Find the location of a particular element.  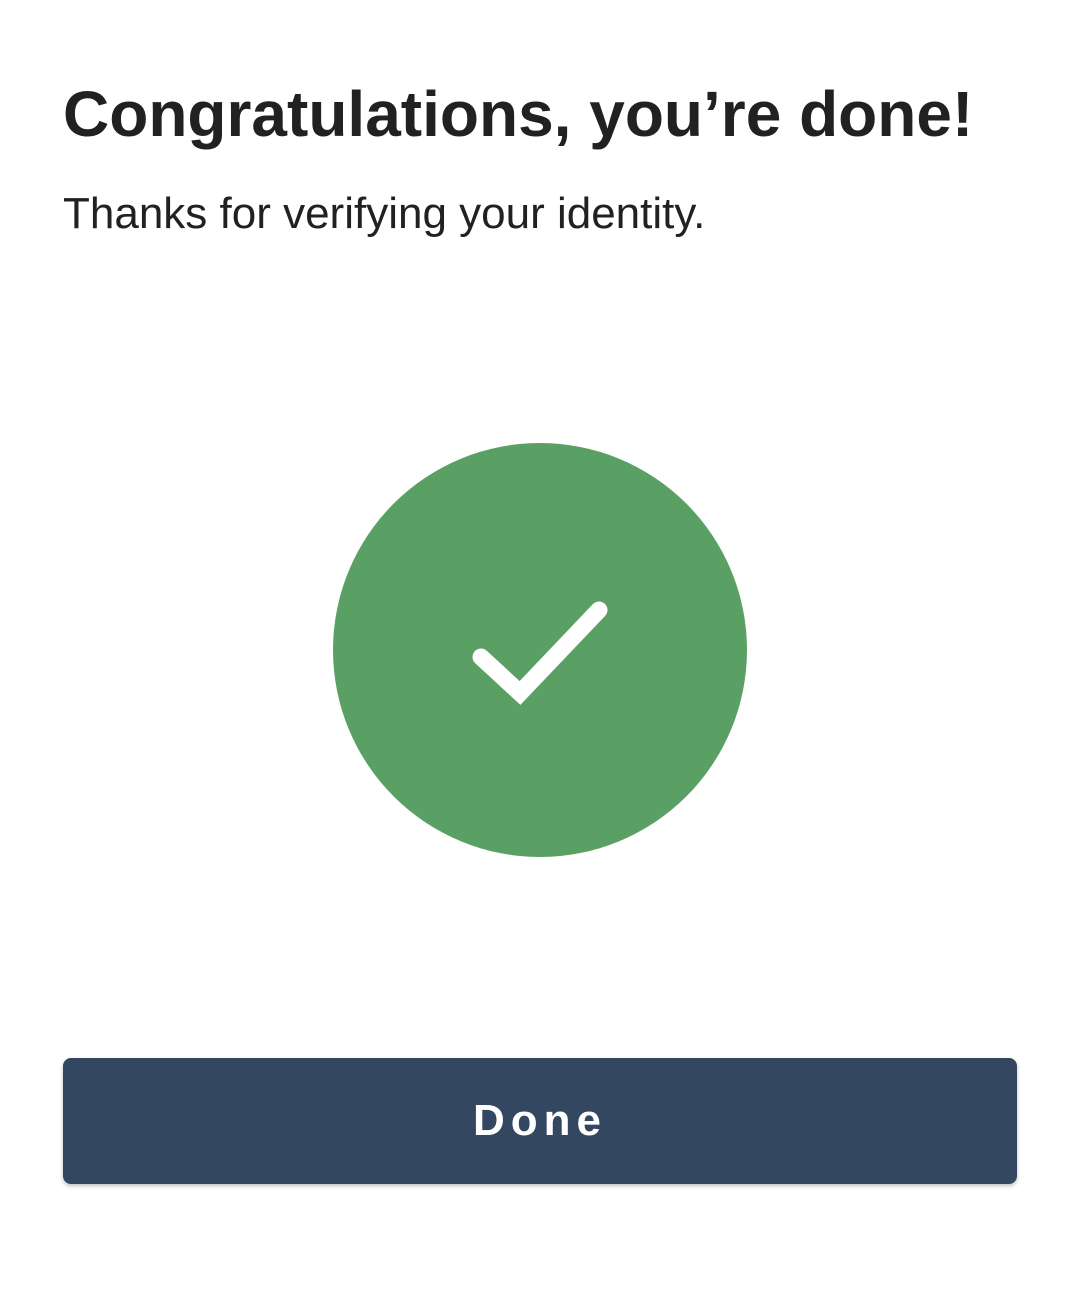

page-subtitle: Thanks for verifying your identity. is located at coordinates (384, 213).